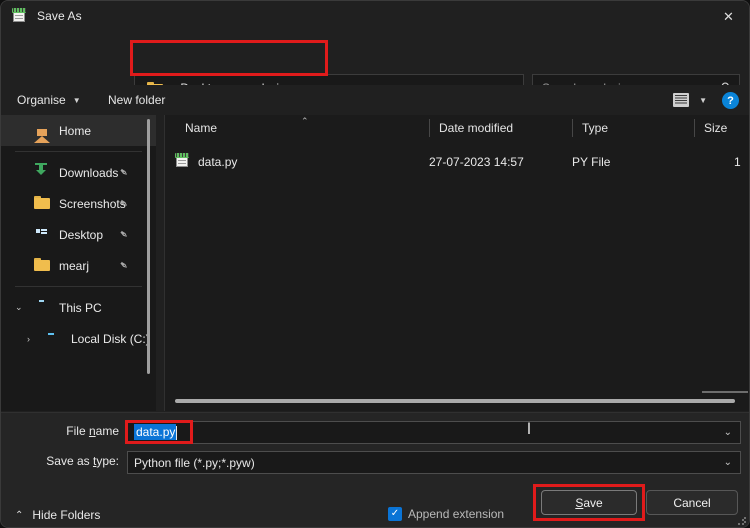  Describe the element at coordinates (89, 172) in the screenshot. I see `sidebar-item-label: Downloads` at that location.